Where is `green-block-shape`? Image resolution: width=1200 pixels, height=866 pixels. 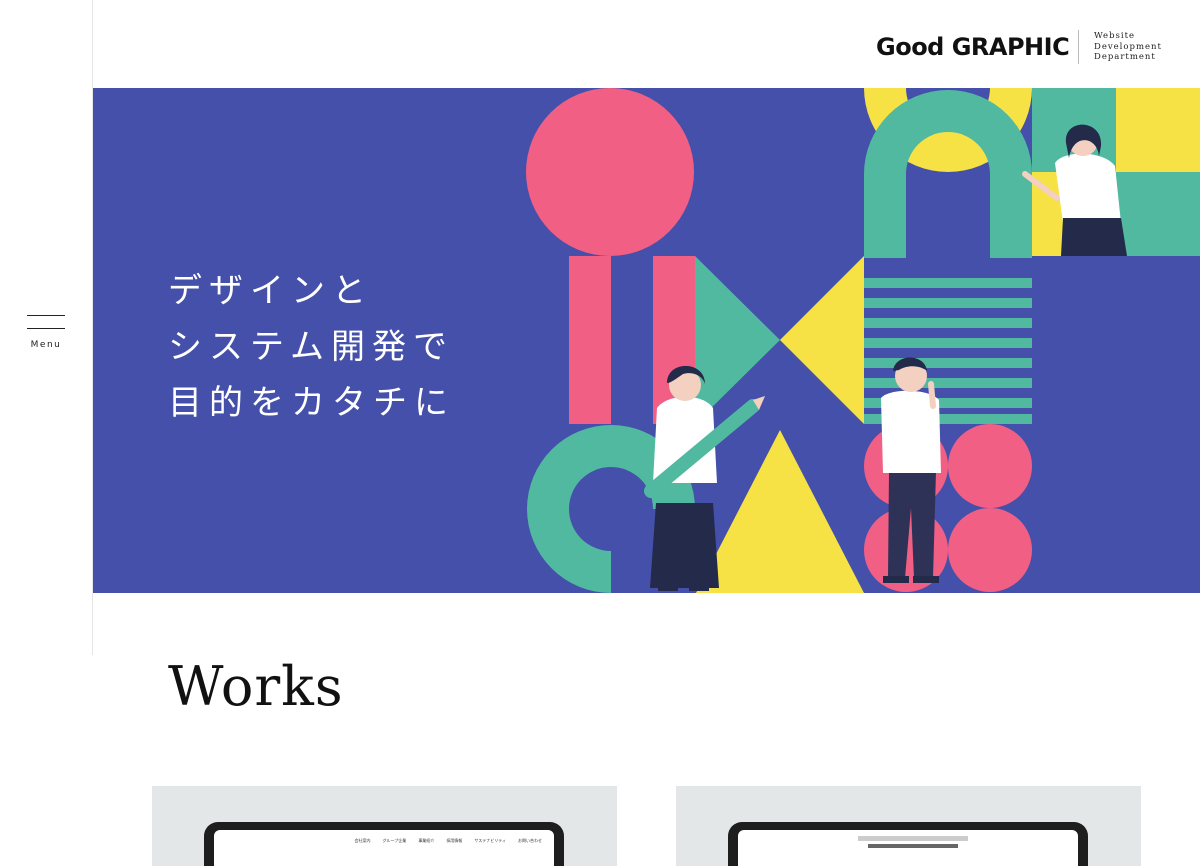 green-block-shape is located at coordinates (1158, 214).